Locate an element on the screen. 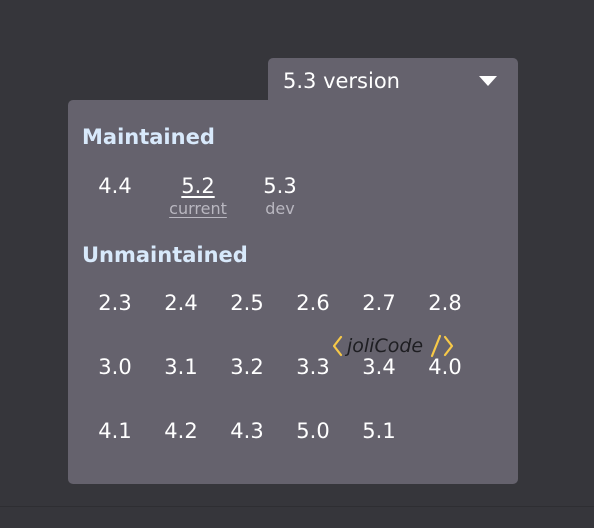 The width and height of the screenshot is (594, 528). version-link-4-3: 4.3 is located at coordinates (247, 431).